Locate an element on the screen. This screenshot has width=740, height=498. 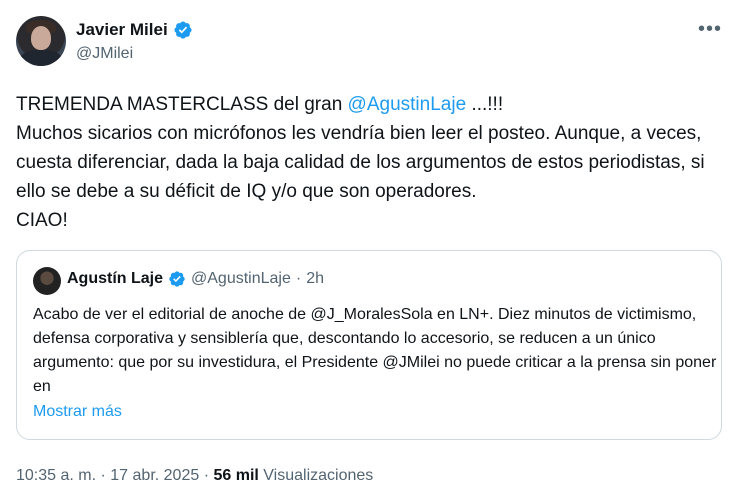
views-count: 56 mil is located at coordinates (236, 475).